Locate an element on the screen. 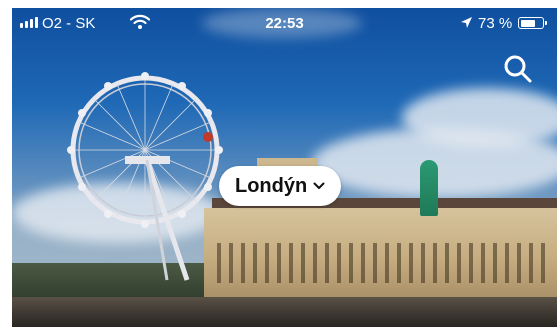 The height and width of the screenshot is (327, 557). building-windows is located at coordinates (382, 263).